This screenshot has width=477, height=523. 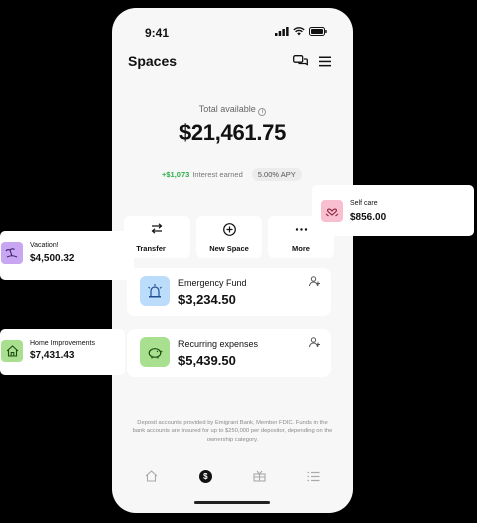 I want to click on space-amount: $5,439.50, so click(x=207, y=360).